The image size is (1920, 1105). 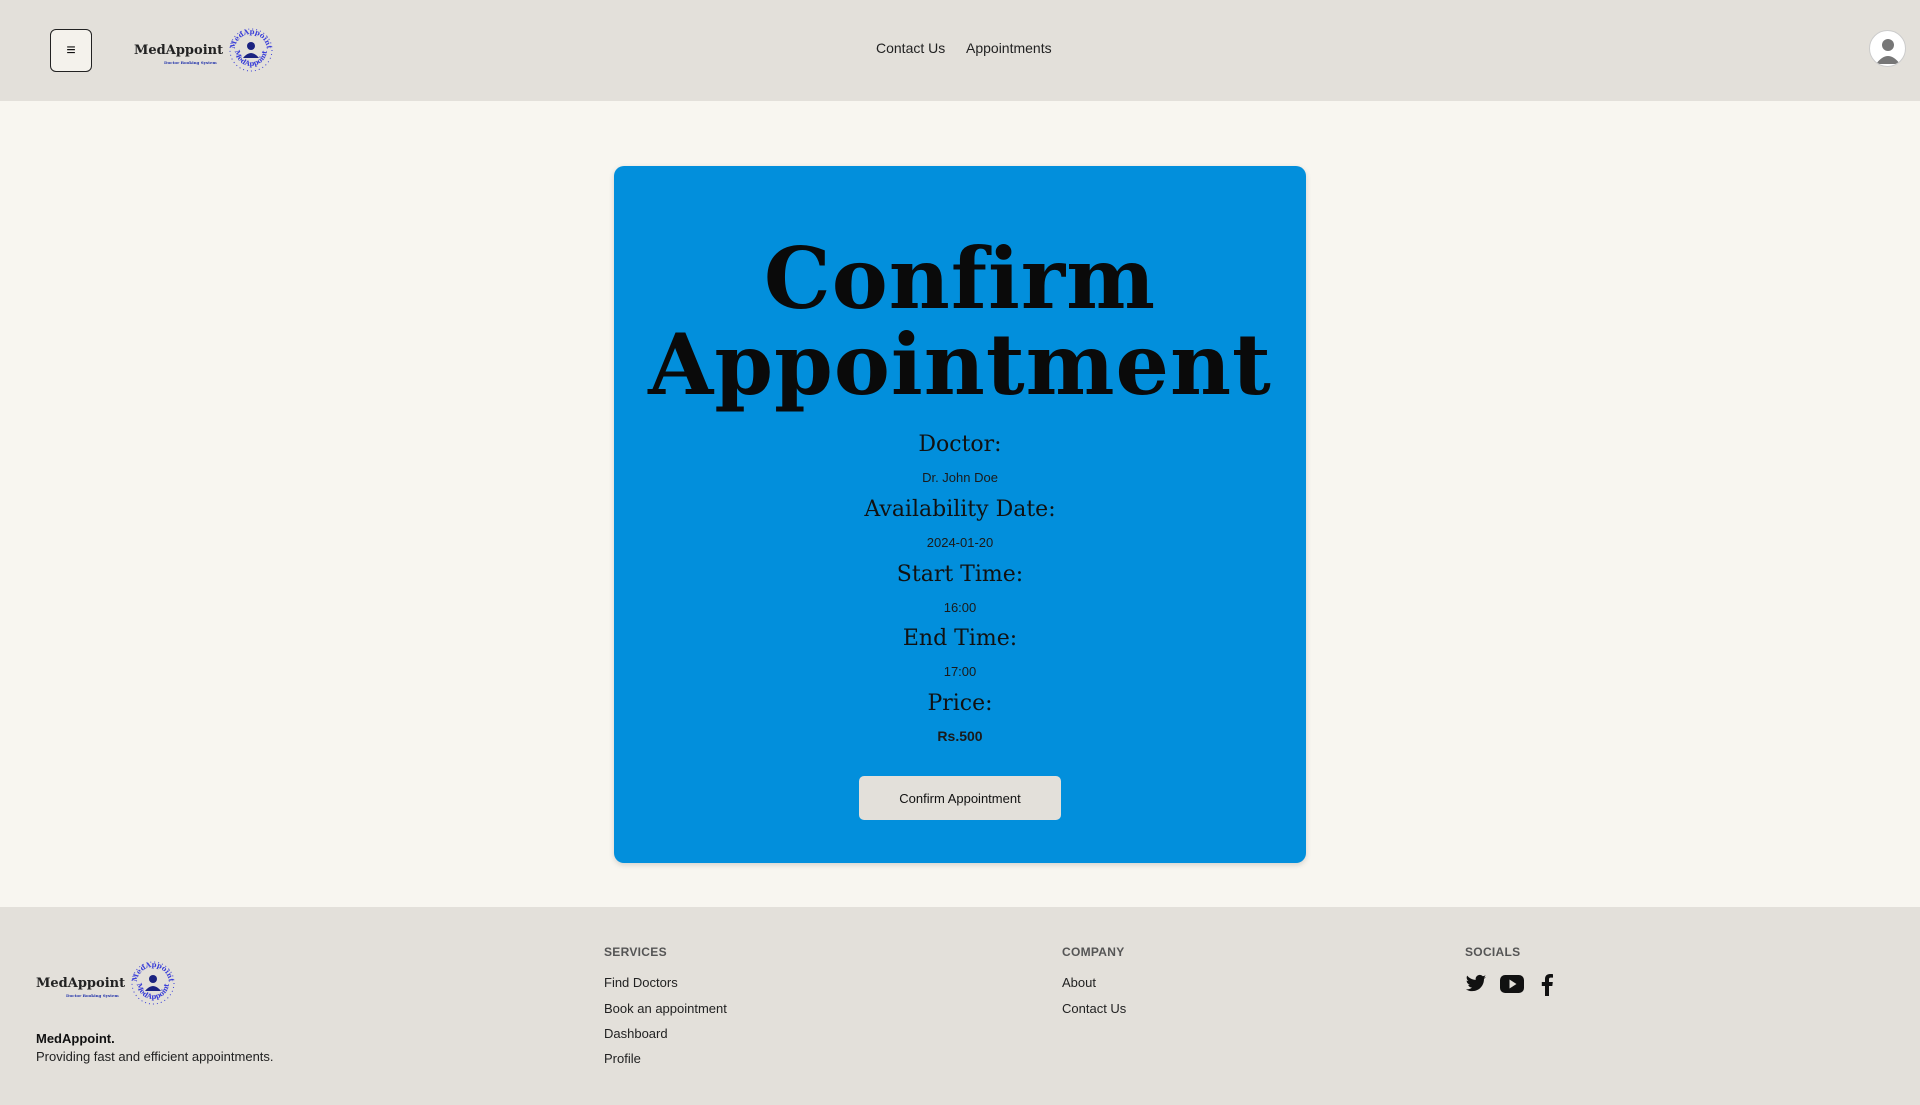 What do you see at coordinates (960, 671) in the screenshot?
I see `end-time-value: 17:00` at bounding box center [960, 671].